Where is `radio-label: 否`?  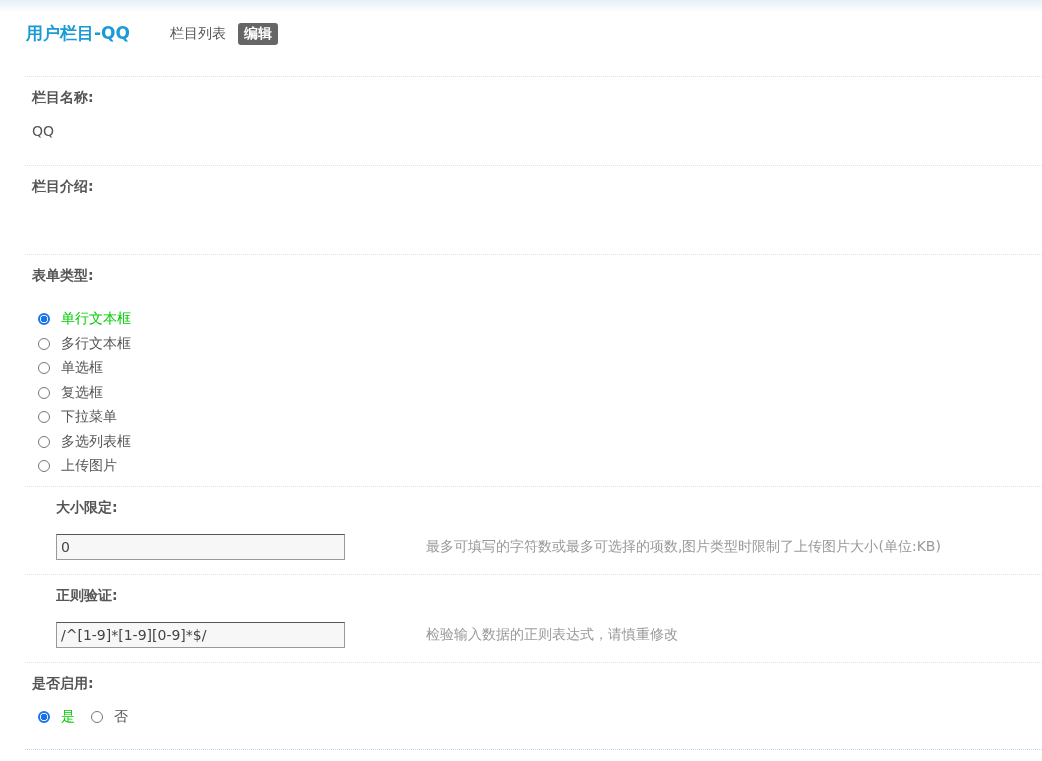 radio-label: 否 is located at coordinates (121, 716).